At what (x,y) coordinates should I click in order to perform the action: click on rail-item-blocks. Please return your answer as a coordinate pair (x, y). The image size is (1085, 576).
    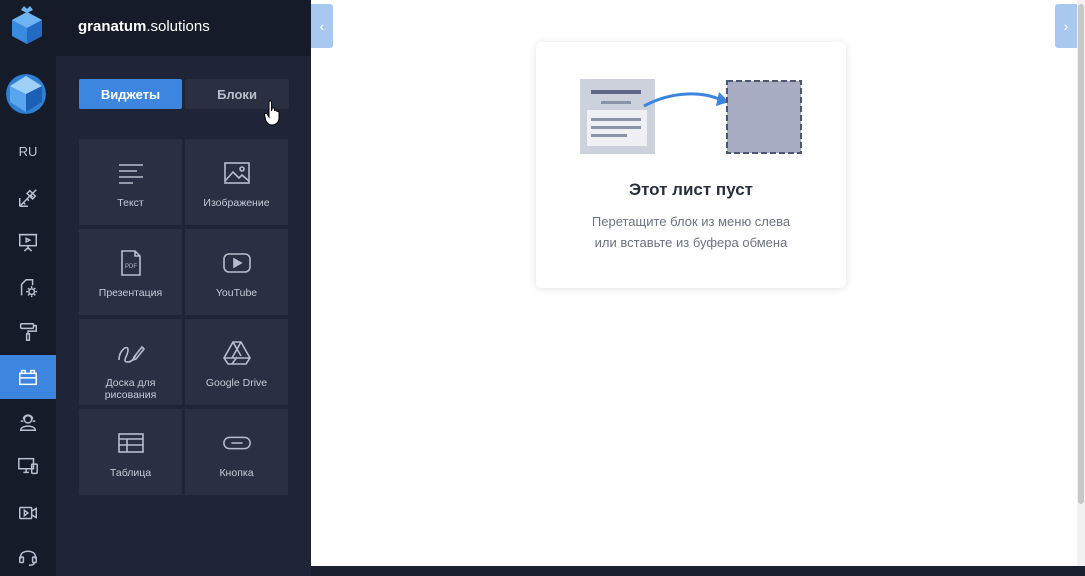
    Looking at the image, I should click on (28, 377).